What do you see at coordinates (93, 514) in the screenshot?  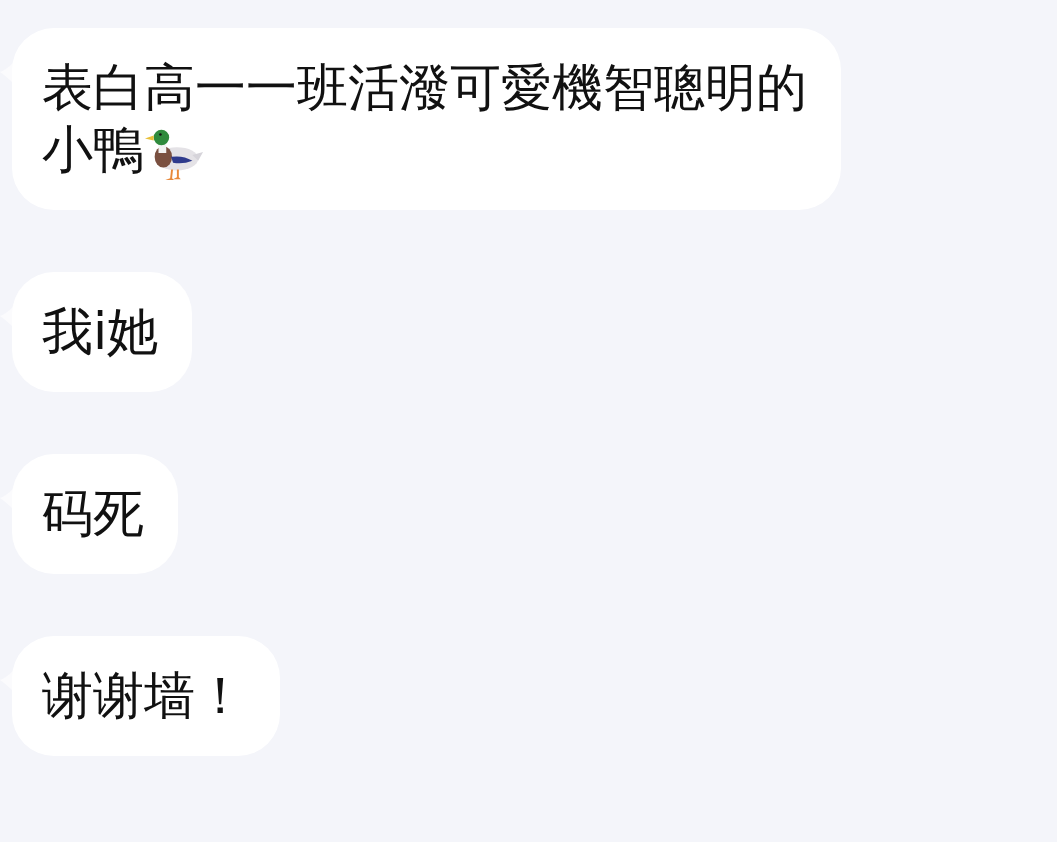 I see `message-text: 码死` at bounding box center [93, 514].